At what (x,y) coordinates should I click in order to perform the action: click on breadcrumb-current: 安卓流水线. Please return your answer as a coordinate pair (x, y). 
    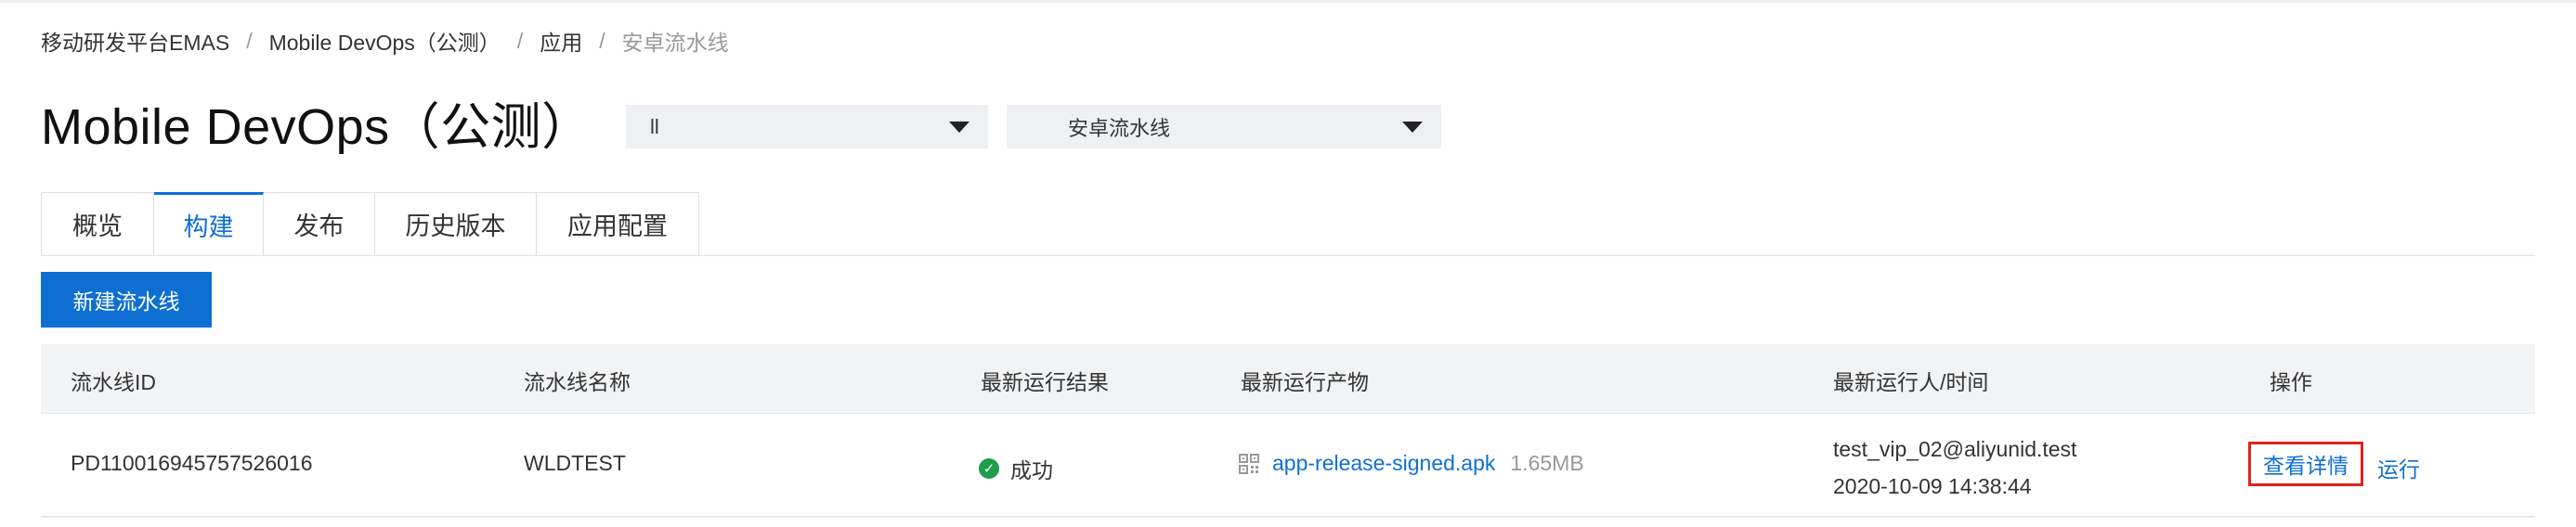
    Looking at the image, I should click on (675, 43).